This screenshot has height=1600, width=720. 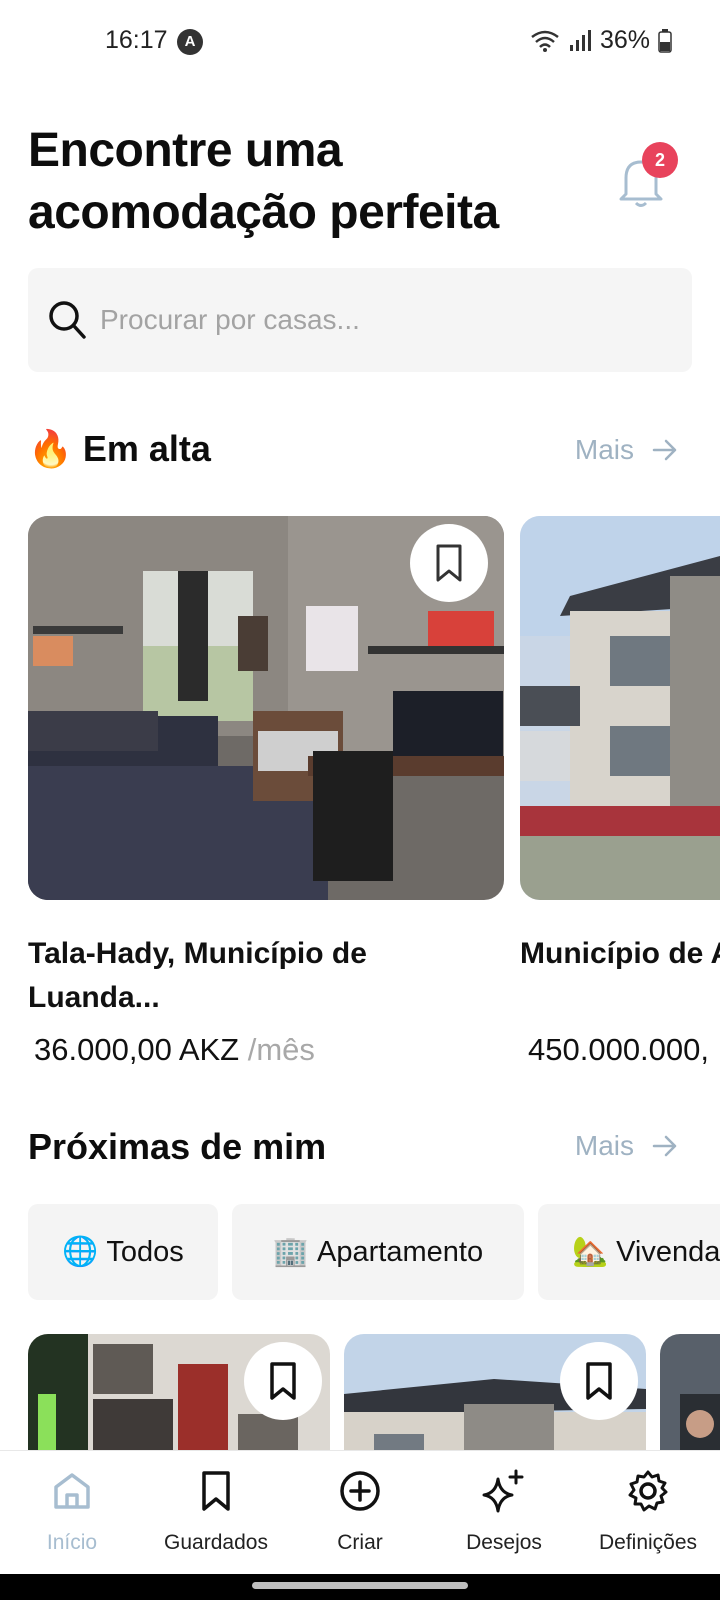 I want to click on property-photo-house, so click(x=620, y=708).